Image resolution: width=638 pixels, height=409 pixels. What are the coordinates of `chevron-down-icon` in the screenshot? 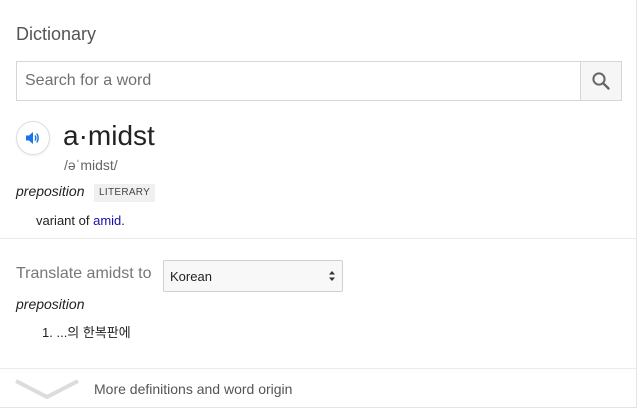 It's located at (47, 389).